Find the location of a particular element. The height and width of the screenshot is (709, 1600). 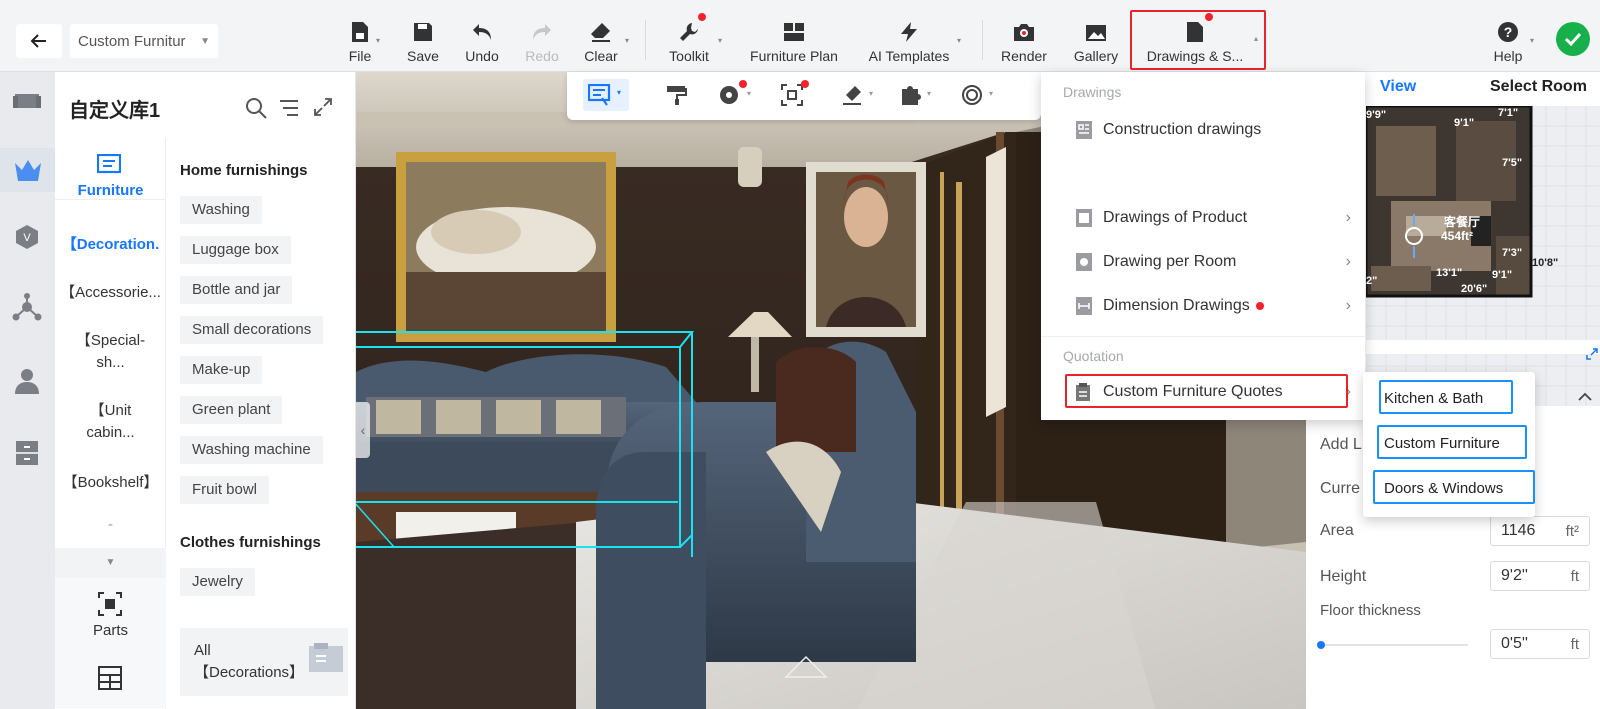

scroll-down-icon: ▼ is located at coordinates (110, 563).